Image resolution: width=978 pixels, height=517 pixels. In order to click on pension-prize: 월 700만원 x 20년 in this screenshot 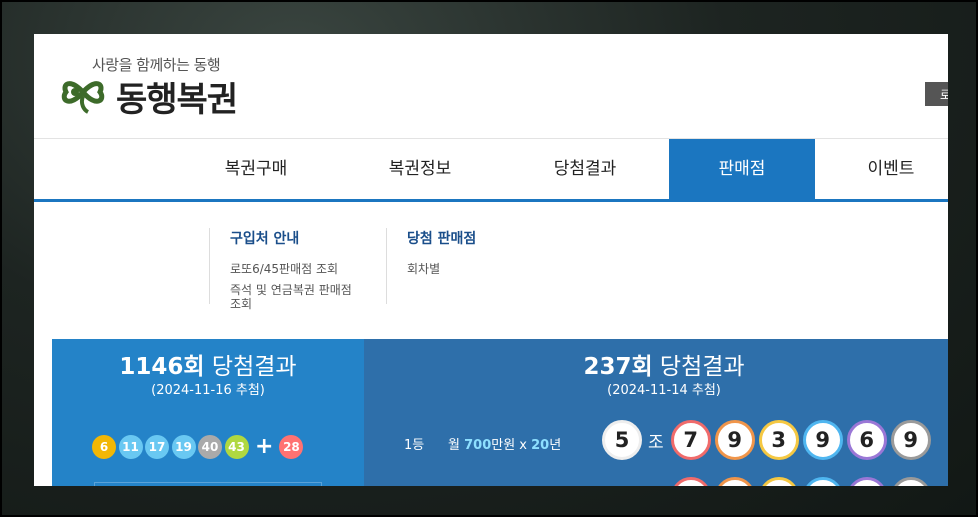, I will do `click(504, 443)`.